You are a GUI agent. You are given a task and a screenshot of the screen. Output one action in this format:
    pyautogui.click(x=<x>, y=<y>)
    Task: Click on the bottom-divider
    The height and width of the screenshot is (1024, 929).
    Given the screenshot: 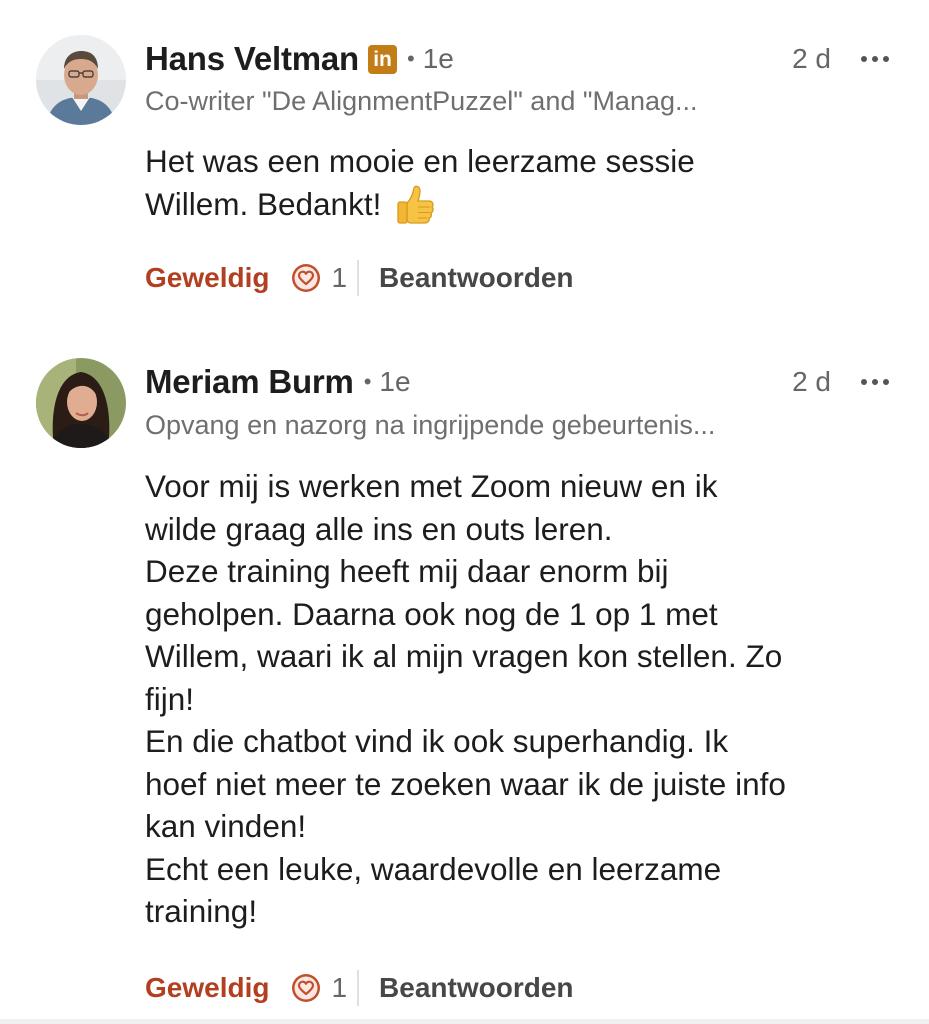 What is the action you would take?
    pyautogui.click(x=464, y=1021)
    